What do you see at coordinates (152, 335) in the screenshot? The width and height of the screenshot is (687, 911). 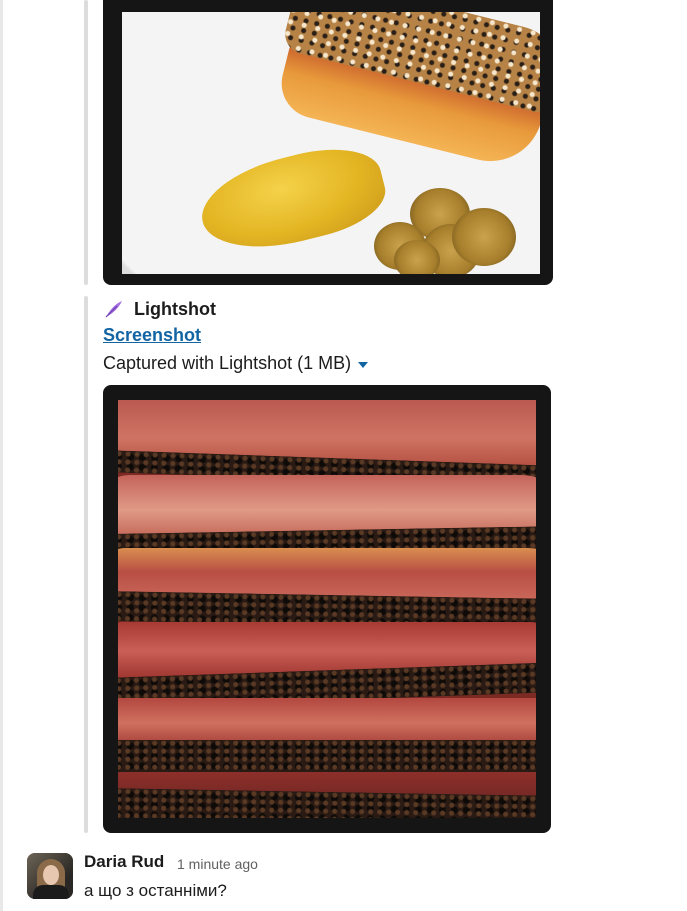 I see `attachment-title-link: Screenshot` at bounding box center [152, 335].